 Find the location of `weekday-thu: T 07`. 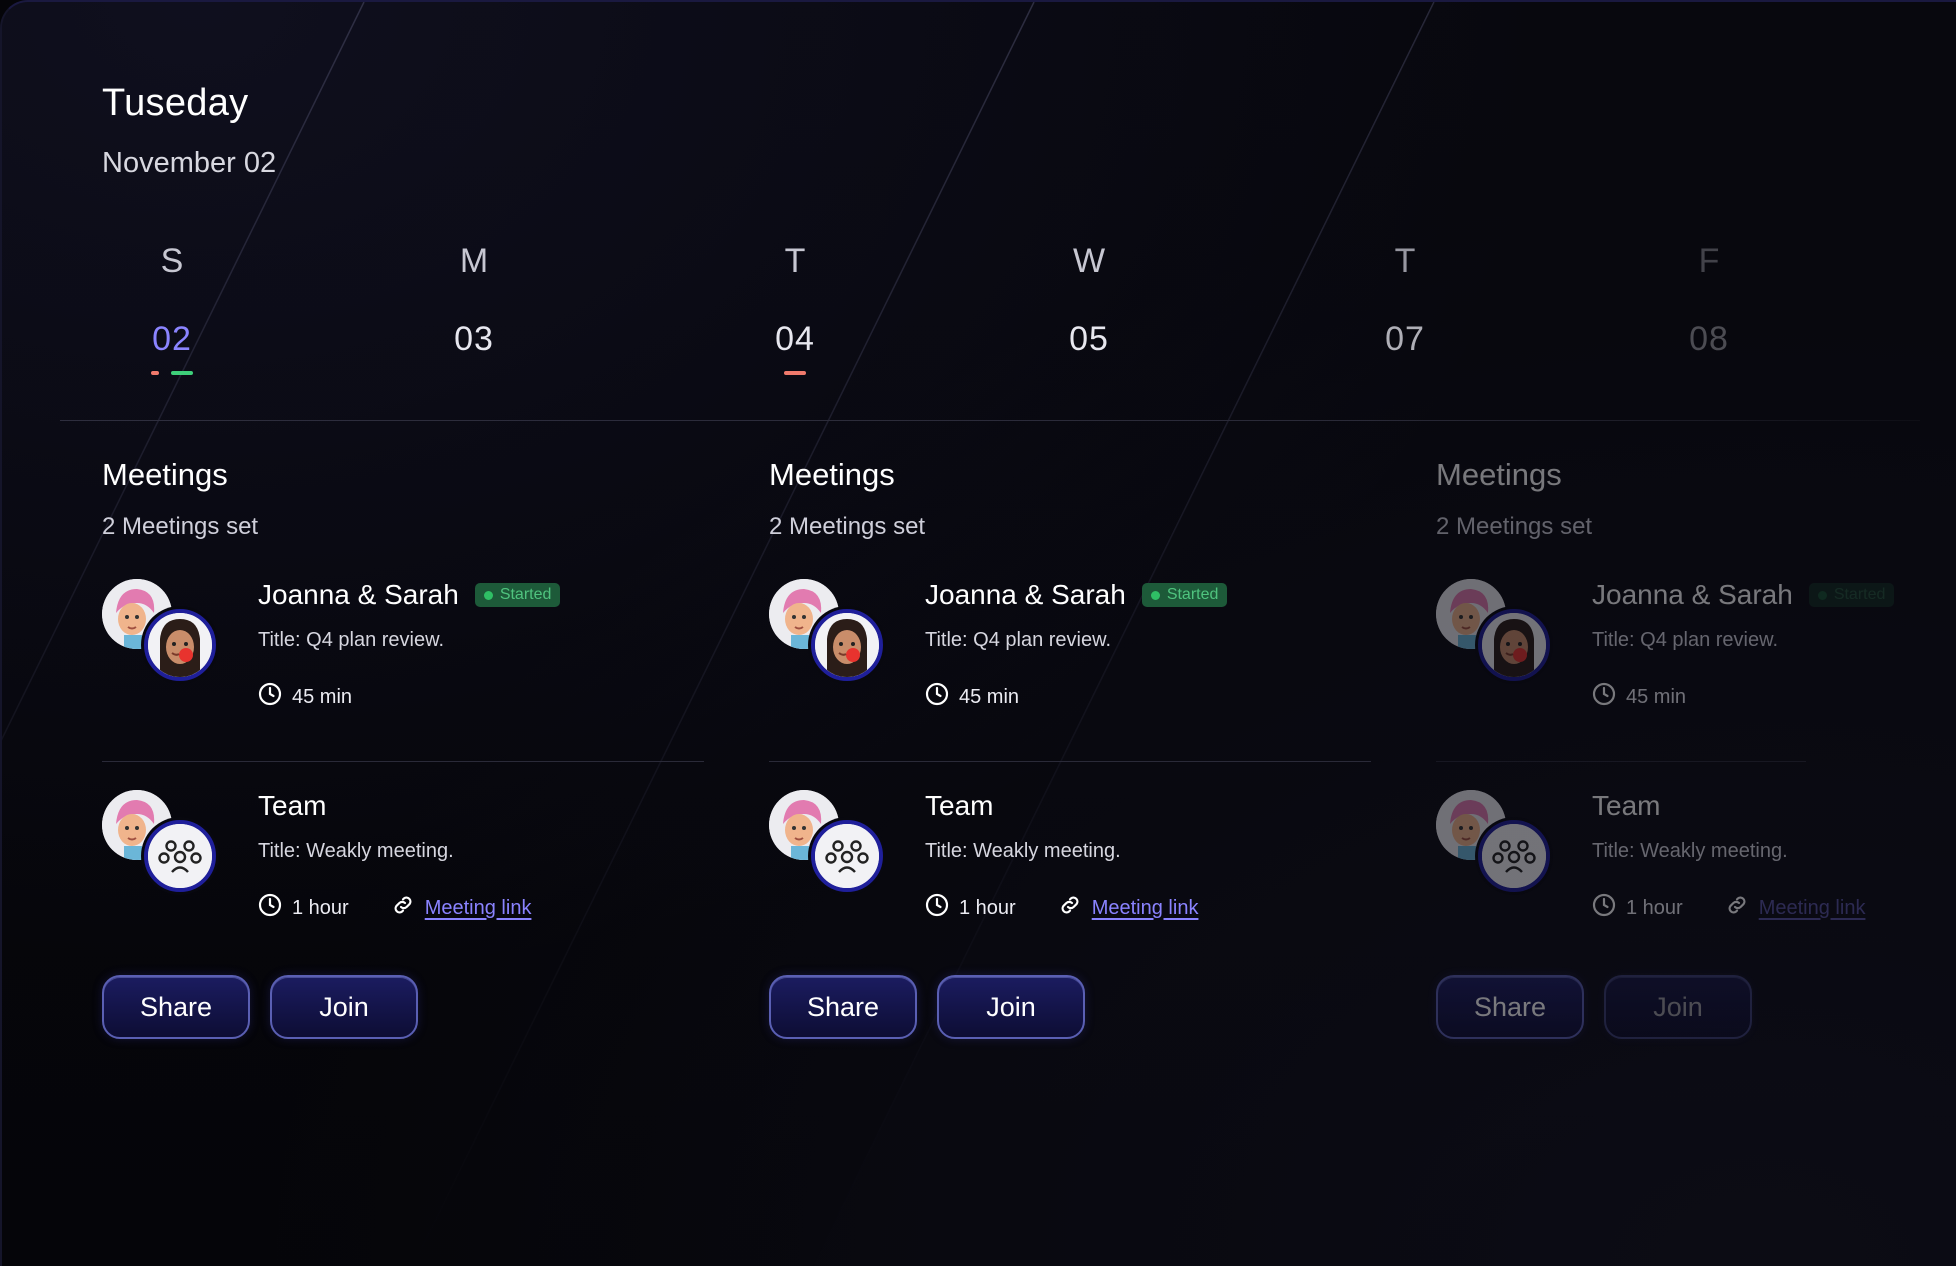

weekday-thu: T 07 is located at coordinates (1405, 309).